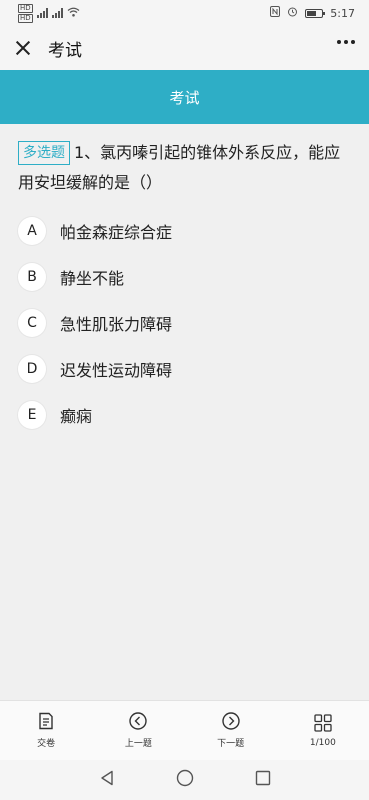 The width and height of the screenshot is (369, 800). I want to click on option-letter: A, so click(32, 231).